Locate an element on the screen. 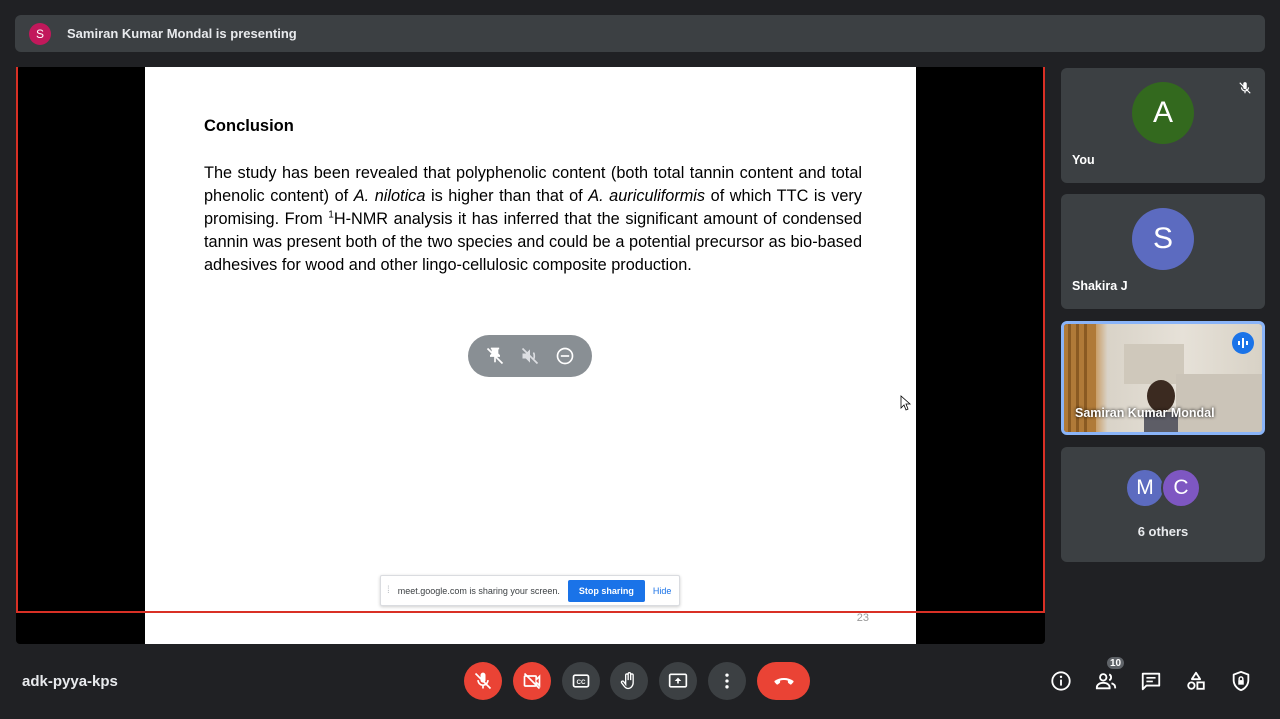  participant-name: Shakira J is located at coordinates (1100, 286).